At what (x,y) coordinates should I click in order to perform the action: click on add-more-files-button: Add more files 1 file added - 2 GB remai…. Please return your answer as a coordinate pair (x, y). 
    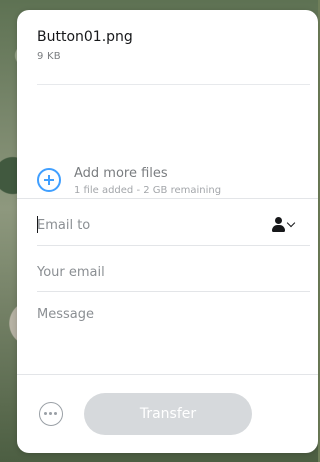
    Looking at the image, I should click on (173, 186).